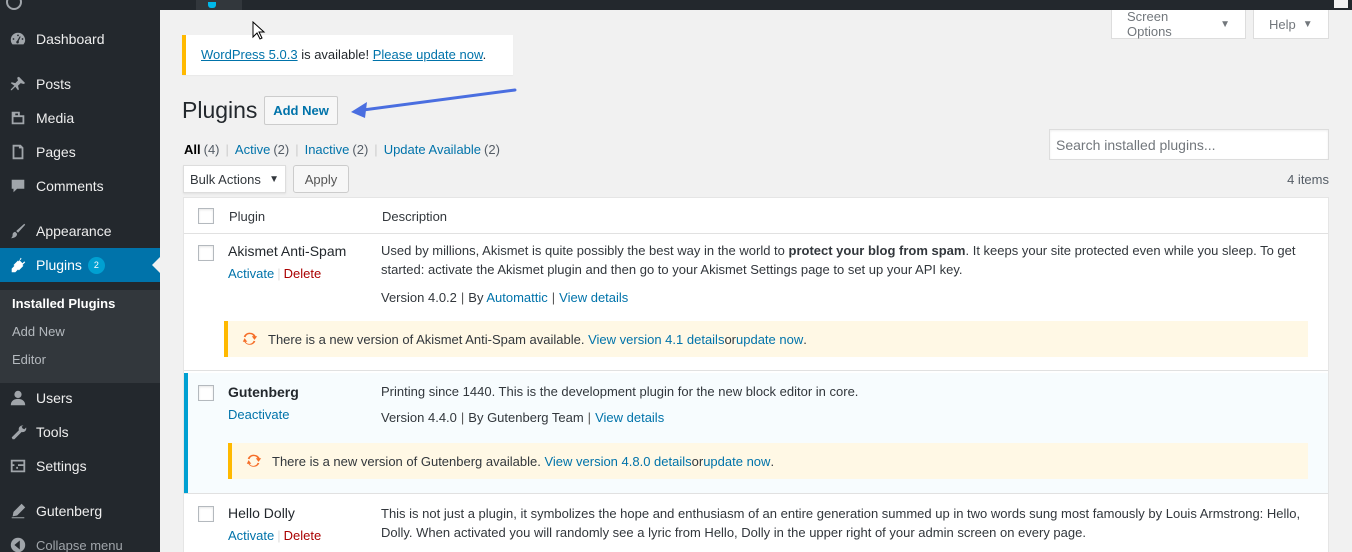 The image size is (1352, 552). I want to click on sidebar-item-dashboard: Dashboard, so click(80, 39).